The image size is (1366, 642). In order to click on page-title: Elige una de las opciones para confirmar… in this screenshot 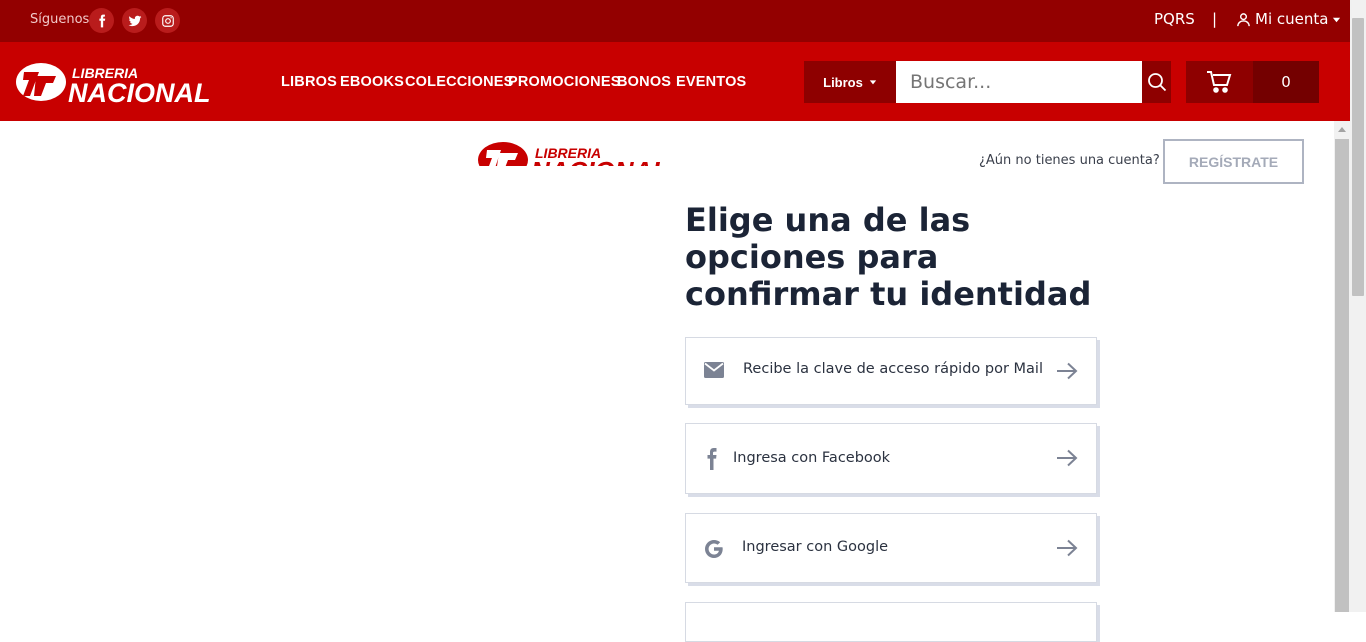, I will do `click(888, 257)`.